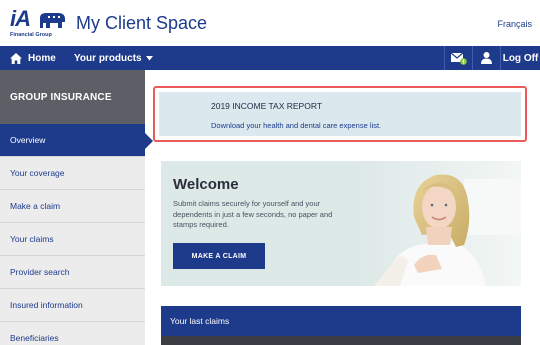  What do you see at coordinates (72, 239) in the screenshot?
I see `sidebar-item-your-claims: Your claims` at bounding box center [72, 239].